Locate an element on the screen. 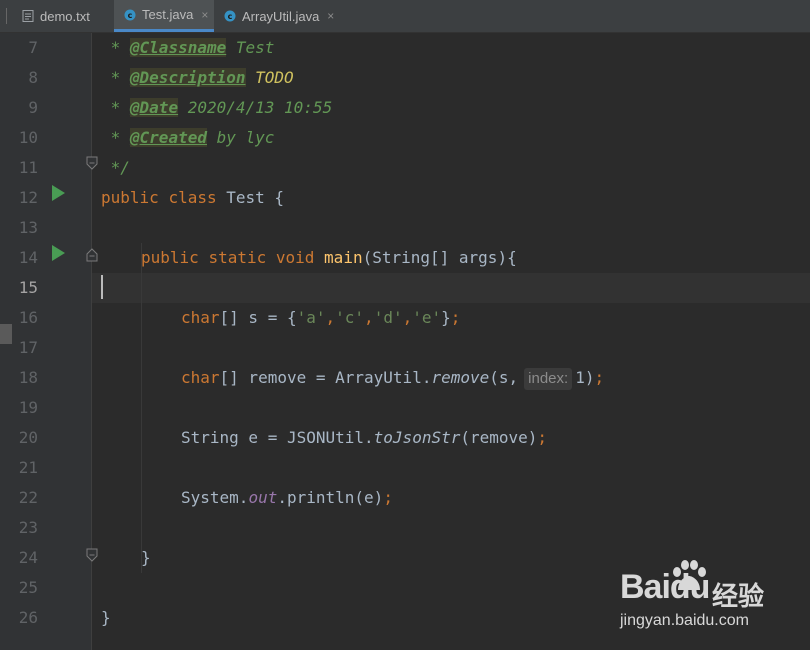  line-number: 14 is located at coordinates (28, 257).